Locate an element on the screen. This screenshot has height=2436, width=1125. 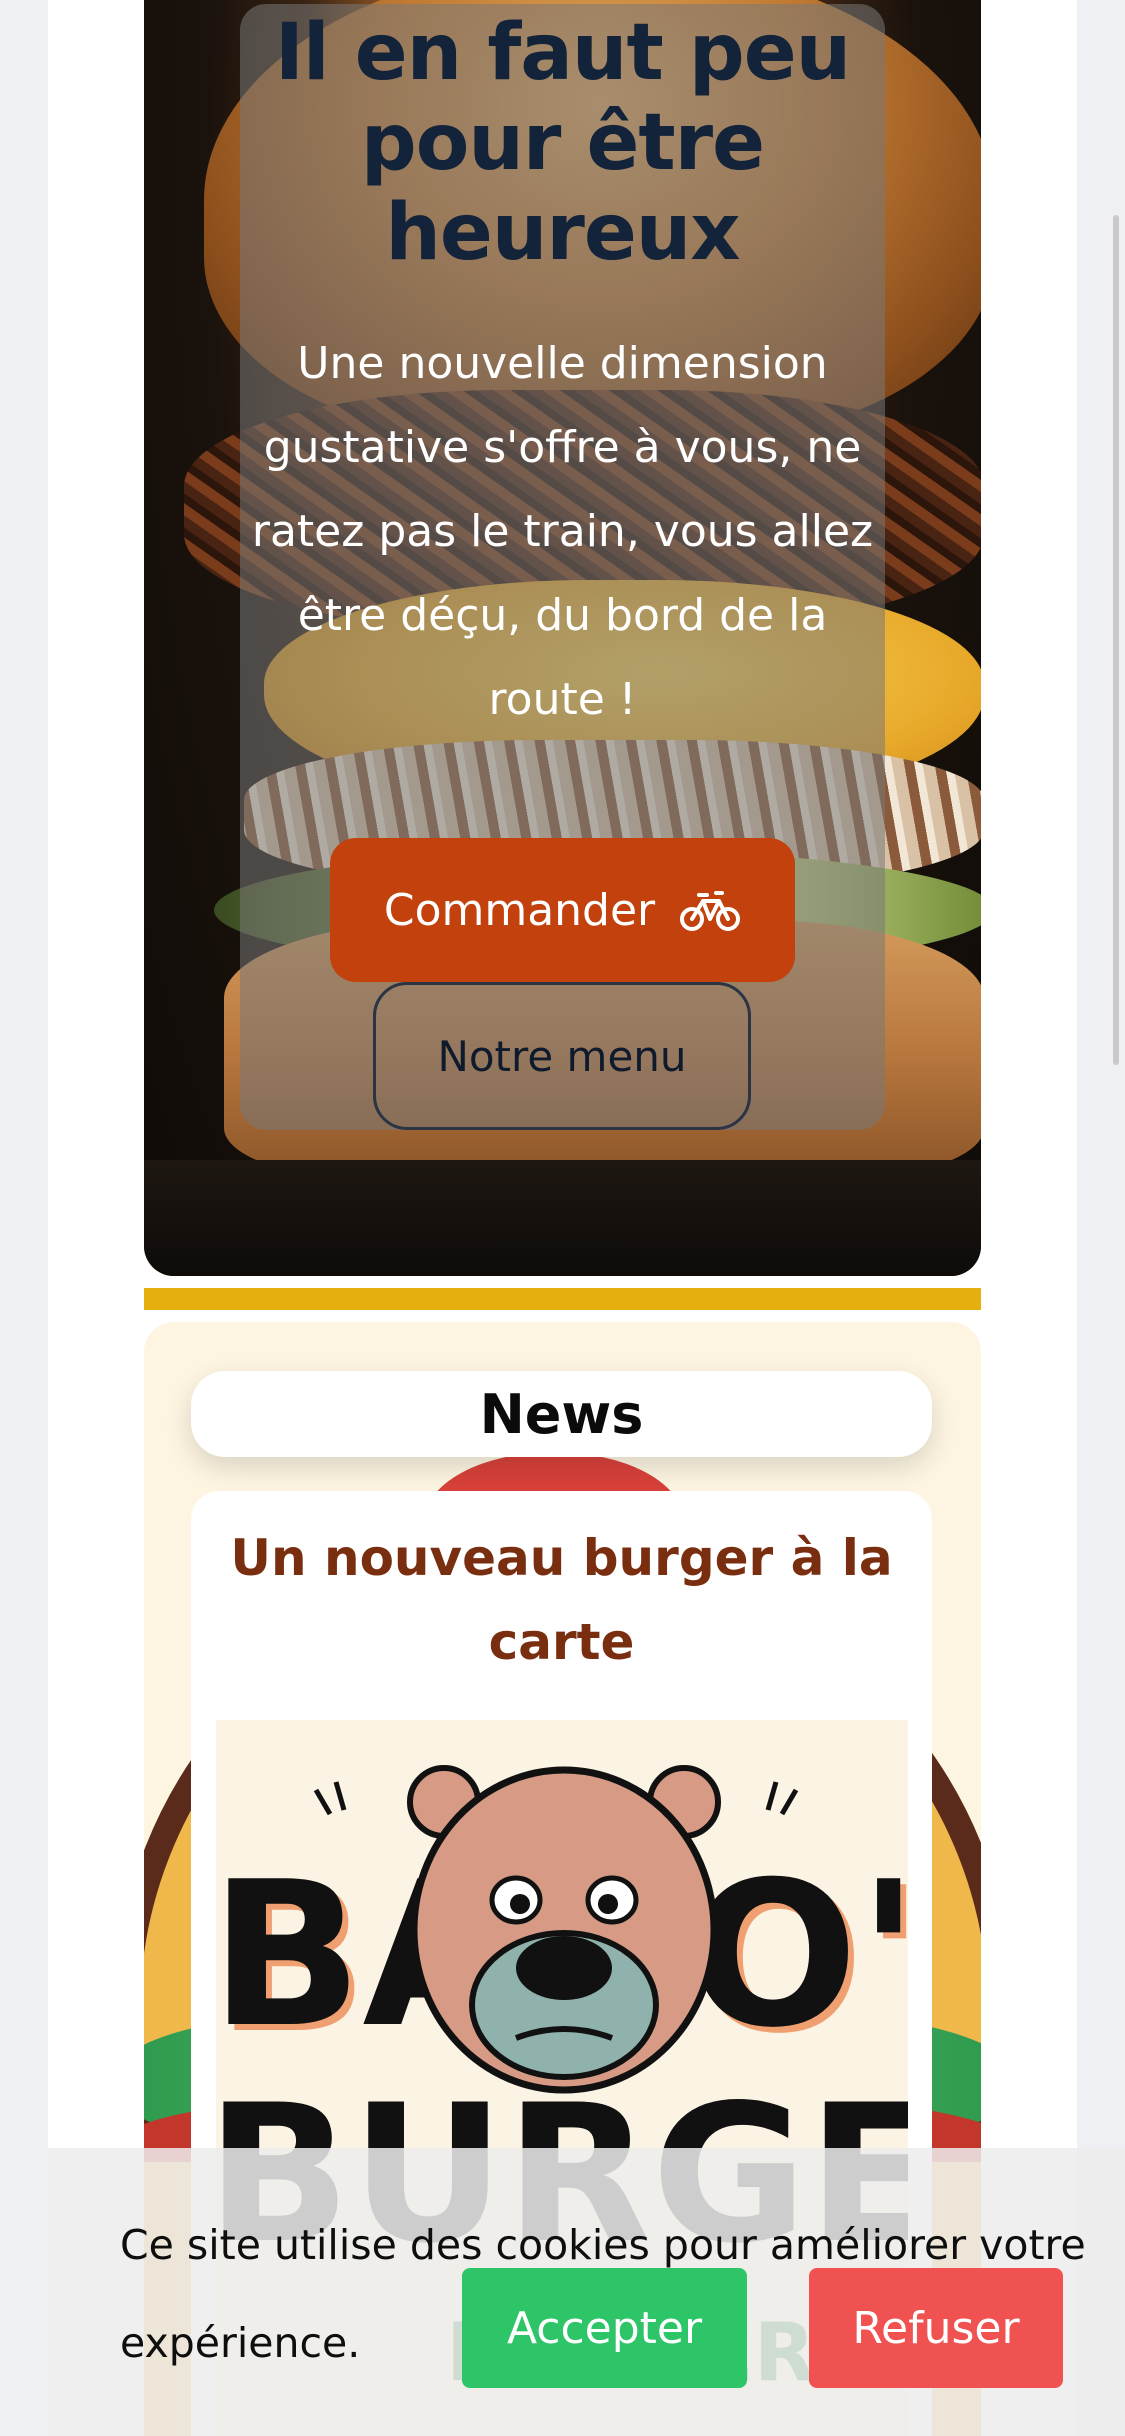
hero-title: Il en faut peu pour être heureux is located at coordinates (562, 143).